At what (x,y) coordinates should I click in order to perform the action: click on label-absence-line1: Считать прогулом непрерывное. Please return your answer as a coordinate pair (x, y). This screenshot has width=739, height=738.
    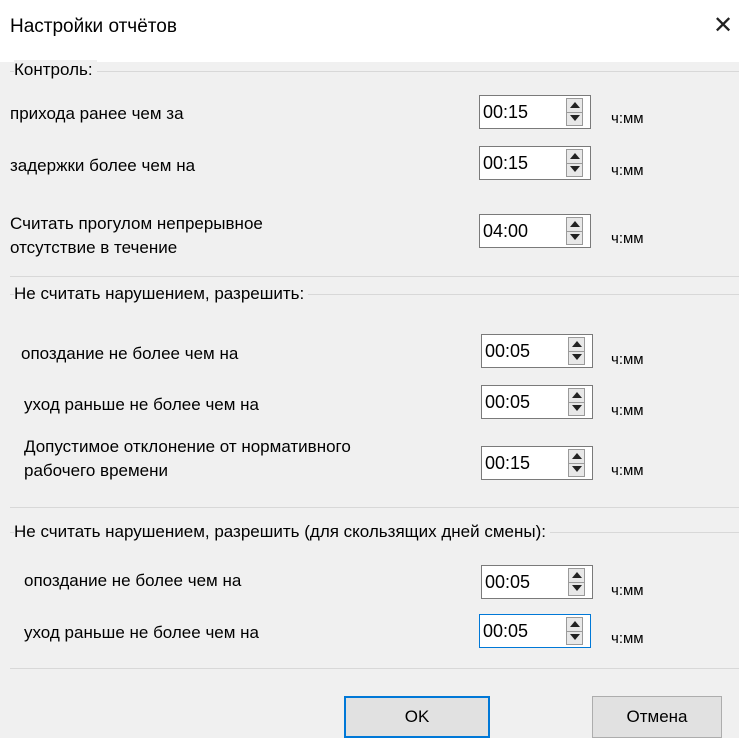
    Looking at the image, I should click on (136, 223).